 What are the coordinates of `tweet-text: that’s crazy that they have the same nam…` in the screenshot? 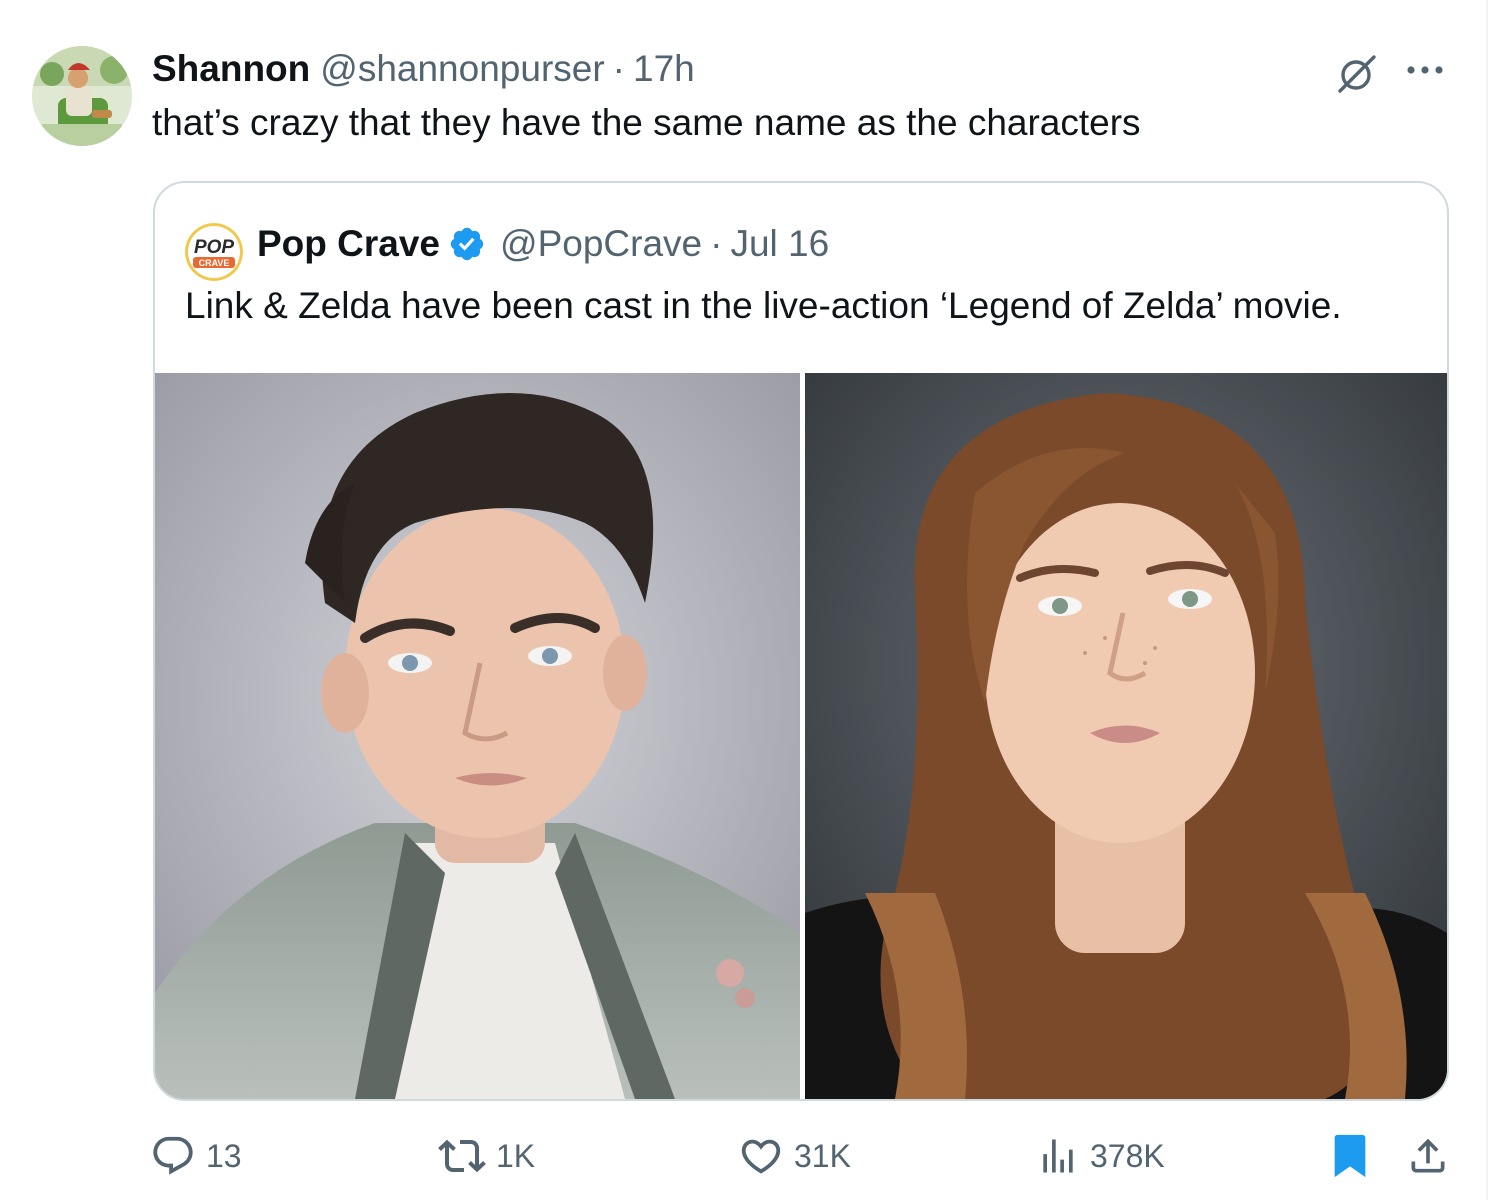 It's located at (646, 122).